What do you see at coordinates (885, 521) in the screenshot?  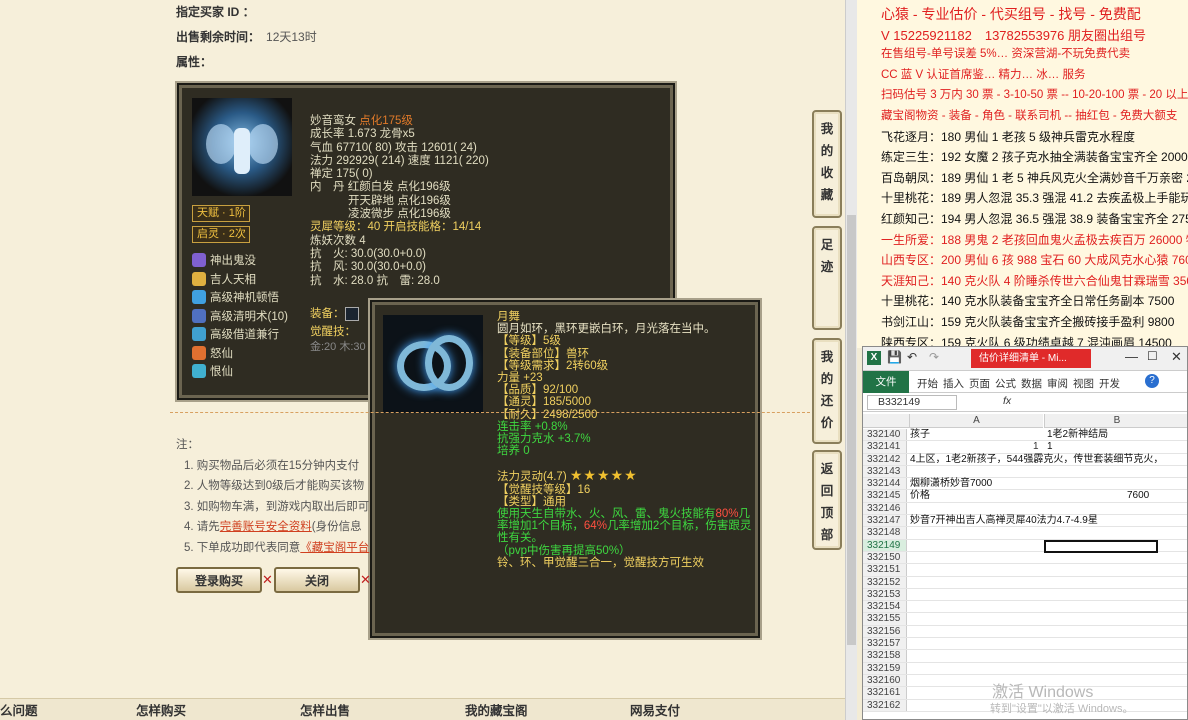 I see `row-number: 332147` at bounding box center [885, 521].